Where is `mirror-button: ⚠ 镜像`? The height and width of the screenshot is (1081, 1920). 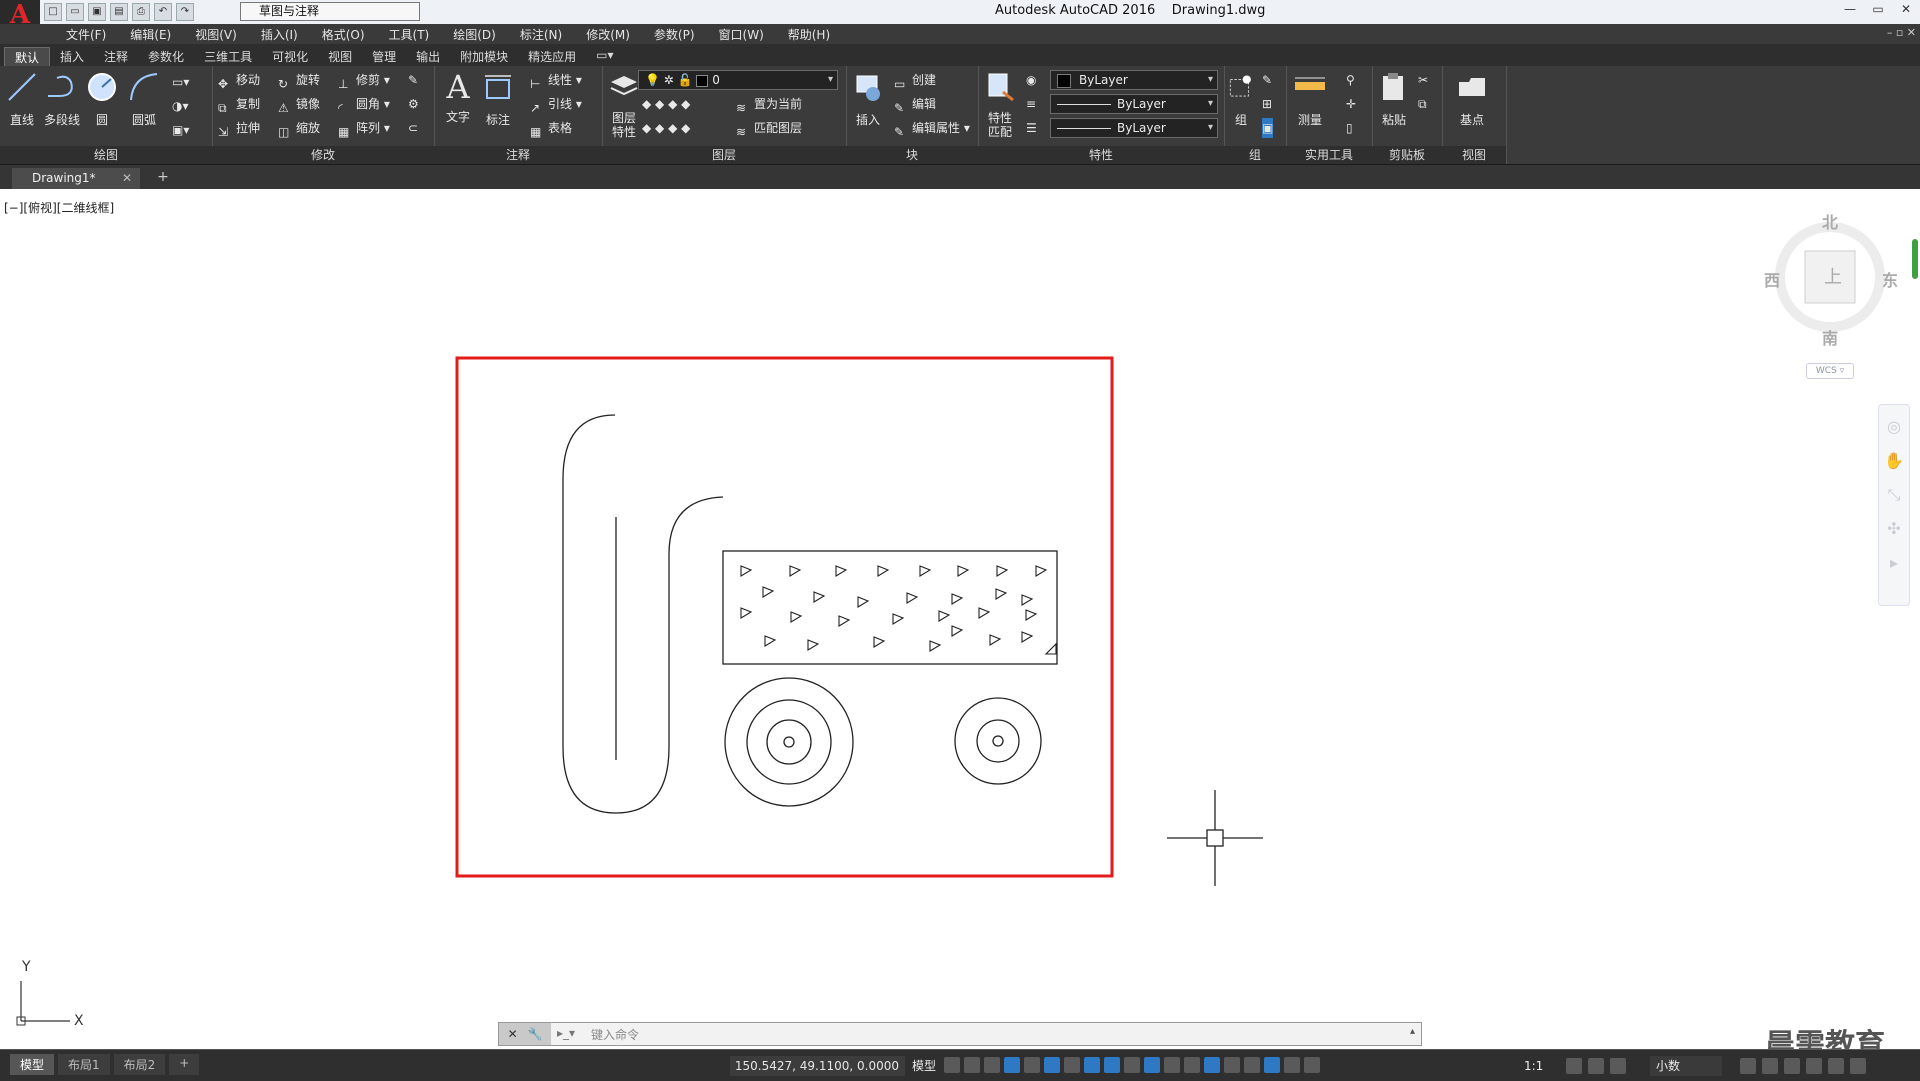 mirror-button: ⚠ 镜像 is located at coordinates (299, 104).